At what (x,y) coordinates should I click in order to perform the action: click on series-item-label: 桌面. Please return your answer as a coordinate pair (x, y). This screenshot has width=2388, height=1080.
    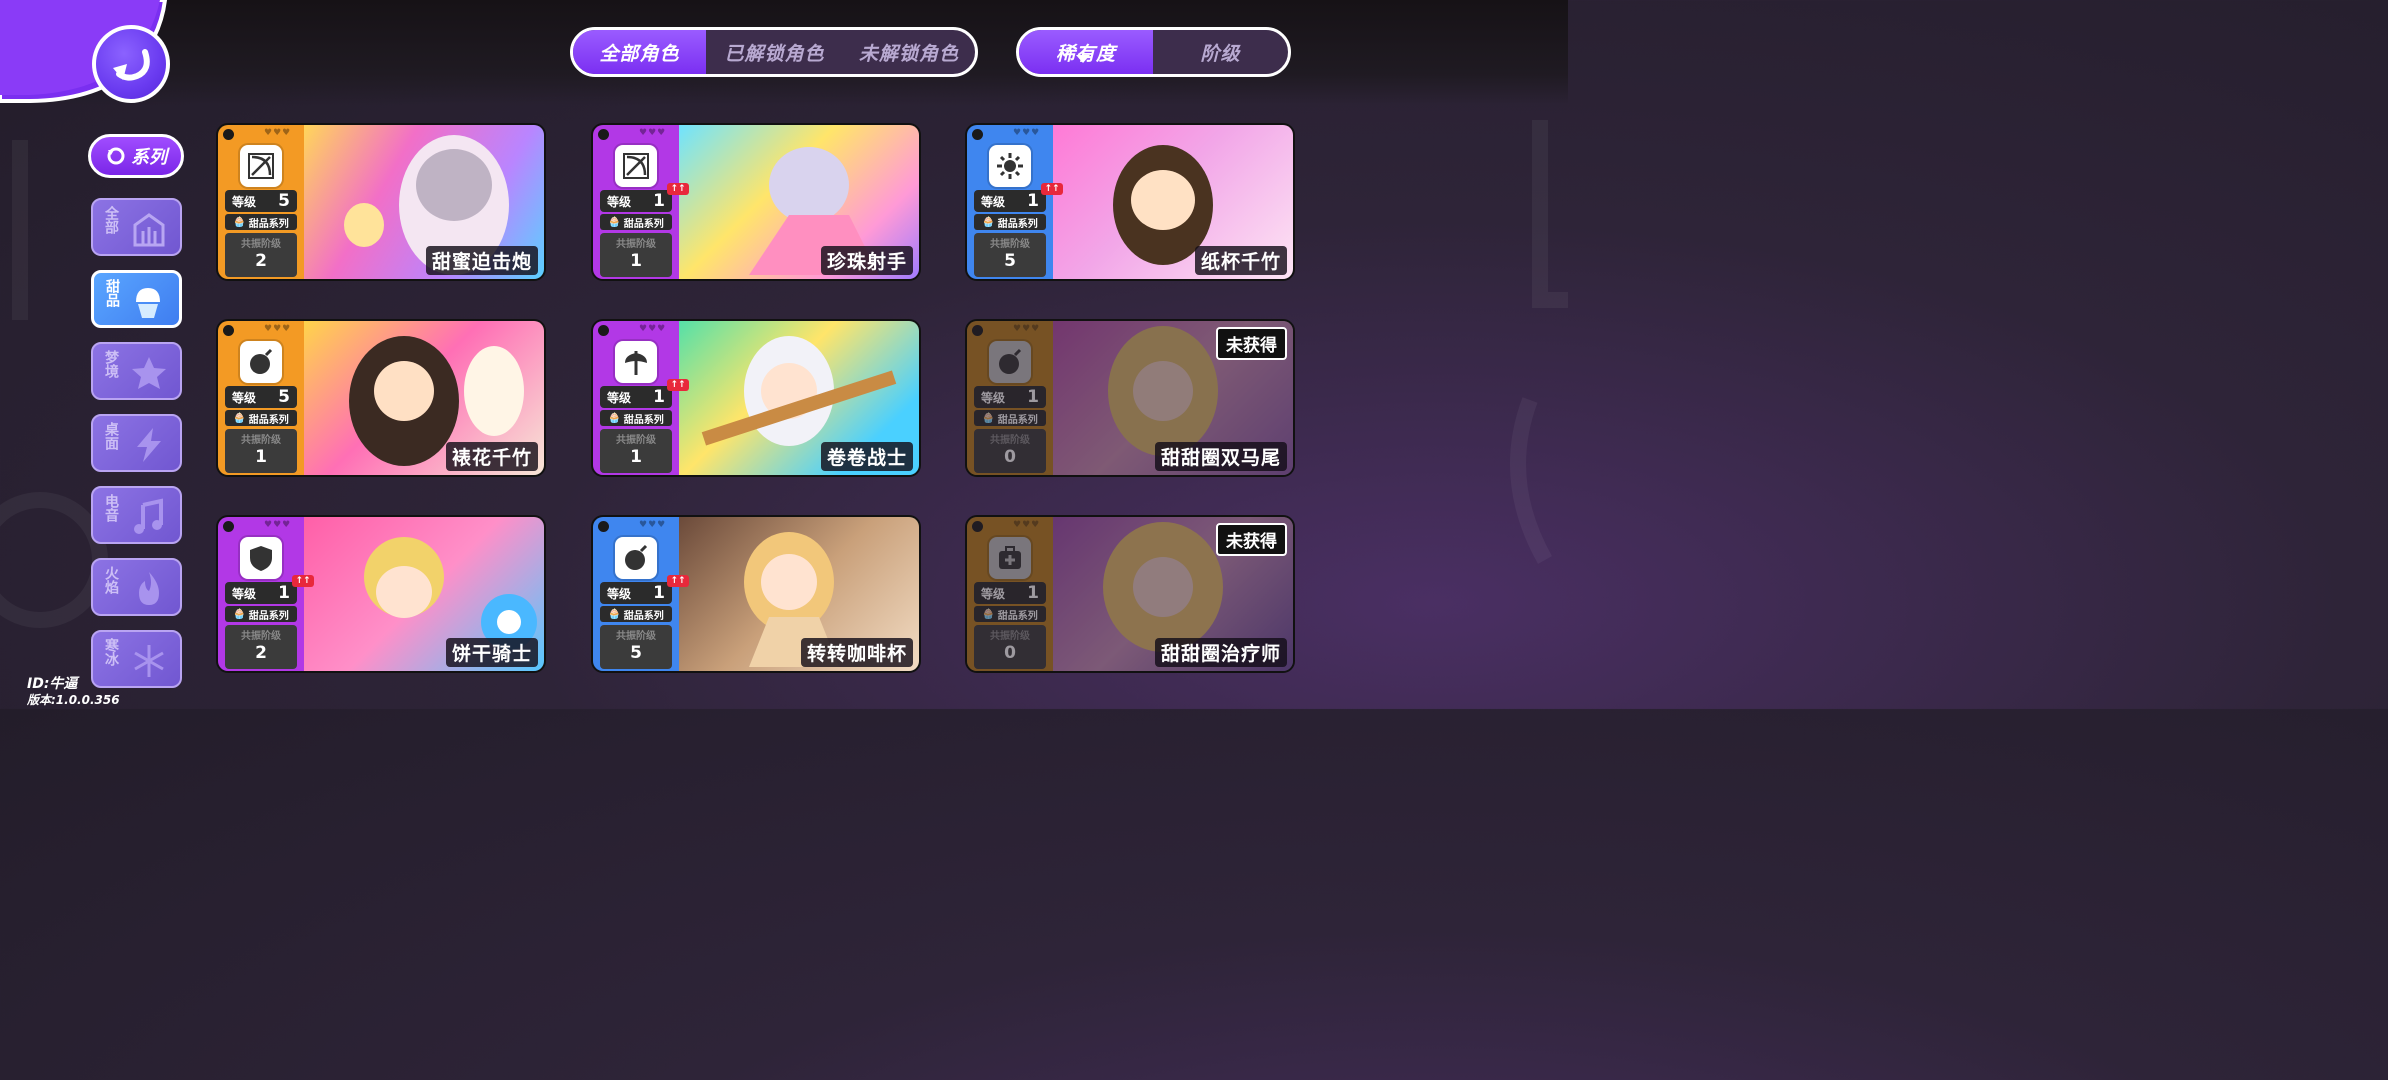
    Looking at the image, I should click on (111, 436).